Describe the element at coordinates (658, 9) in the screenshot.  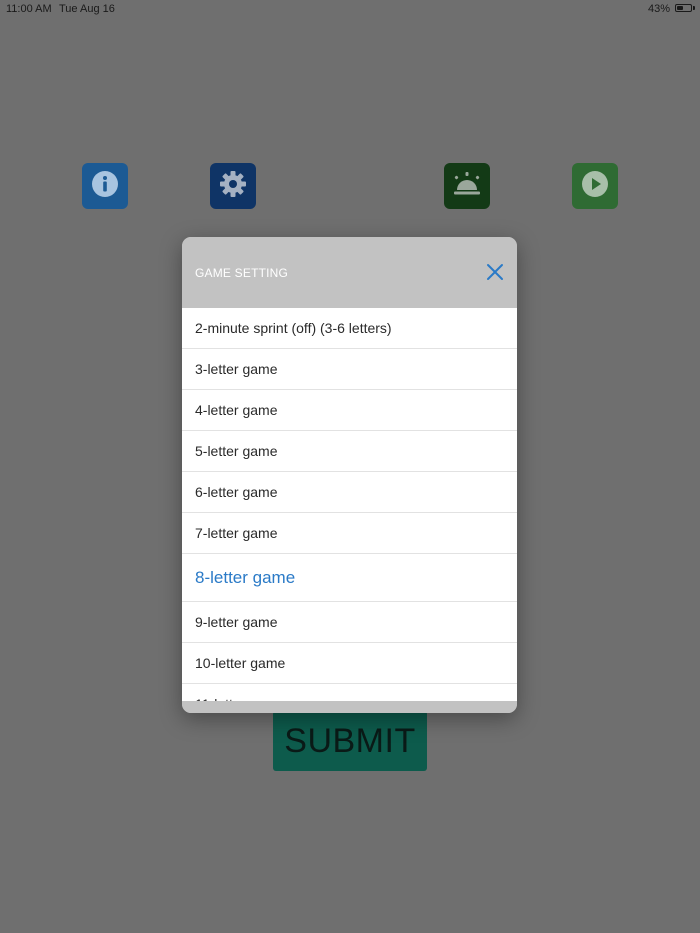
I see `battery-percentage: 43%` at that location.